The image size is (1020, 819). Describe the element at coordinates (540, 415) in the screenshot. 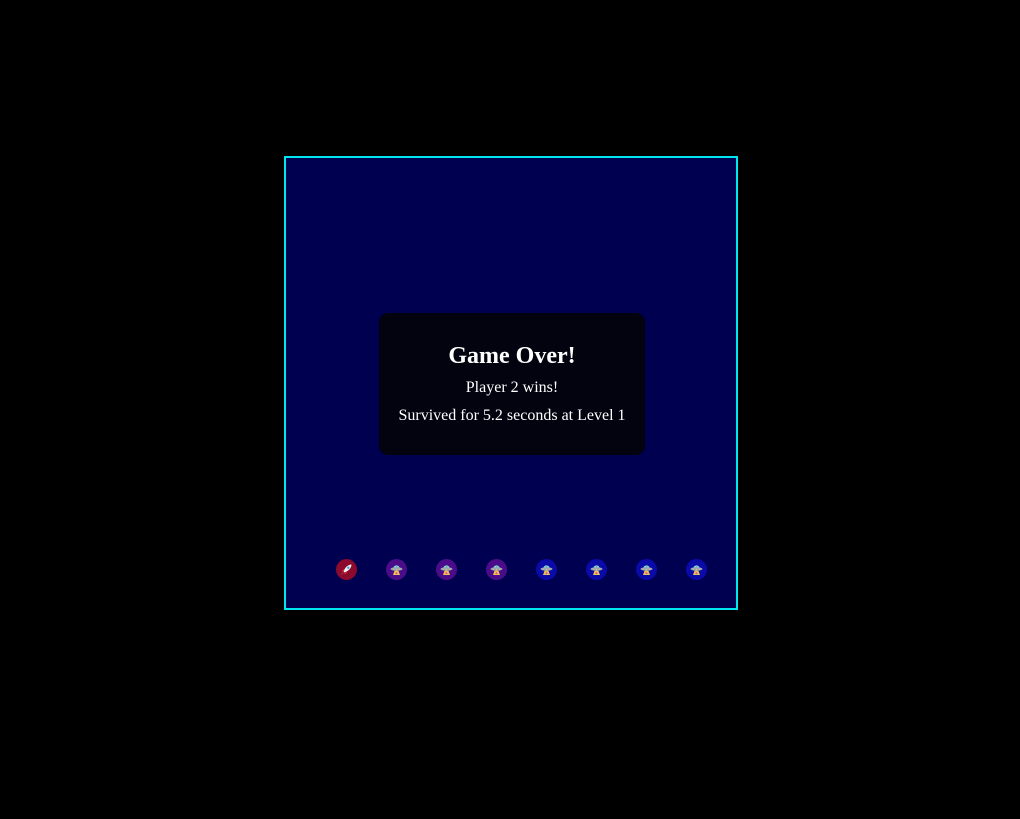

I see `summary-mid: seconds at` at that location.